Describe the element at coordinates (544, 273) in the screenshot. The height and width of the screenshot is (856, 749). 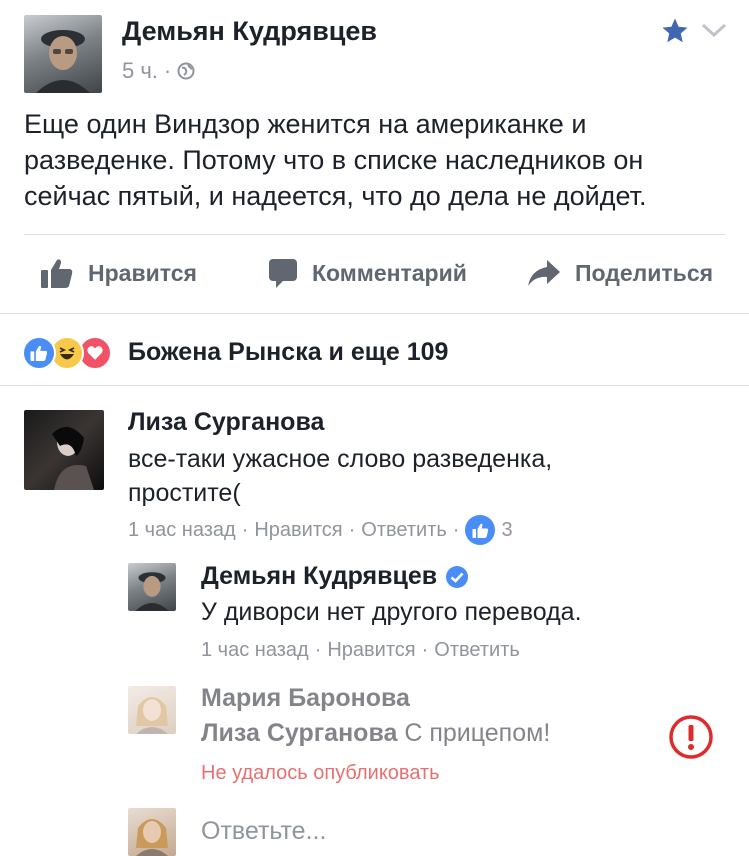
I see `share-arrow-icon` at that location.